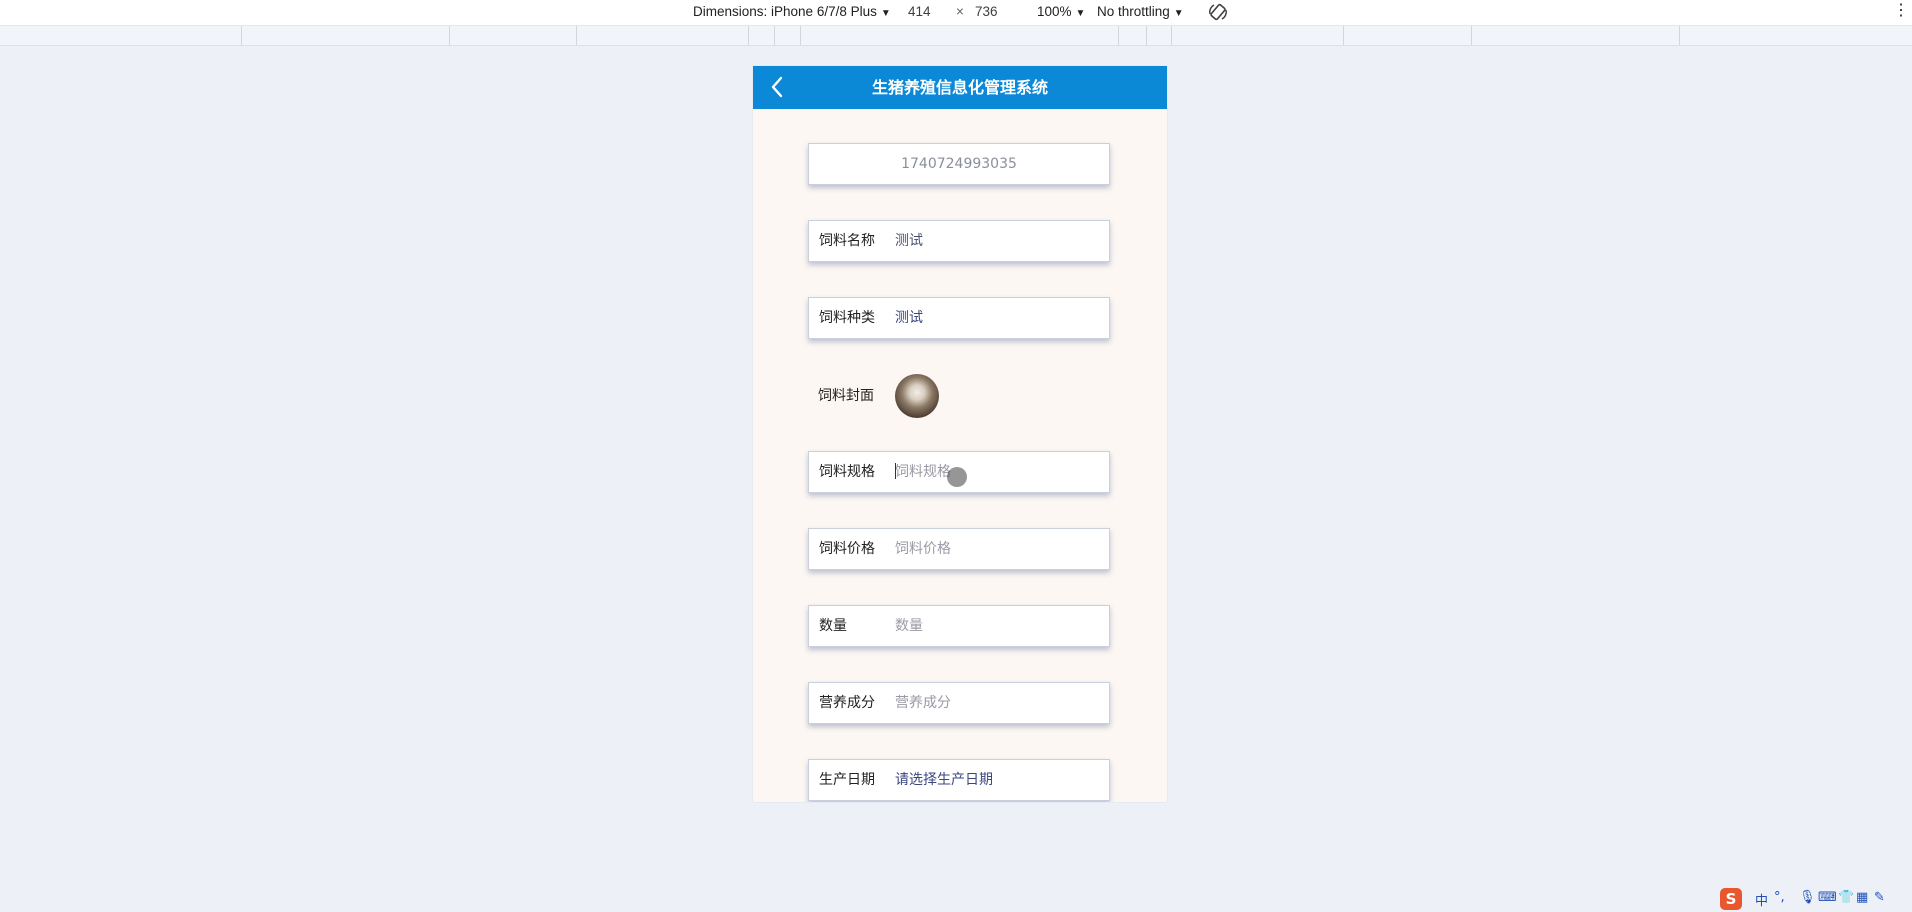  I want to click on more-options-icon: ⋮, so click(1901, 10).